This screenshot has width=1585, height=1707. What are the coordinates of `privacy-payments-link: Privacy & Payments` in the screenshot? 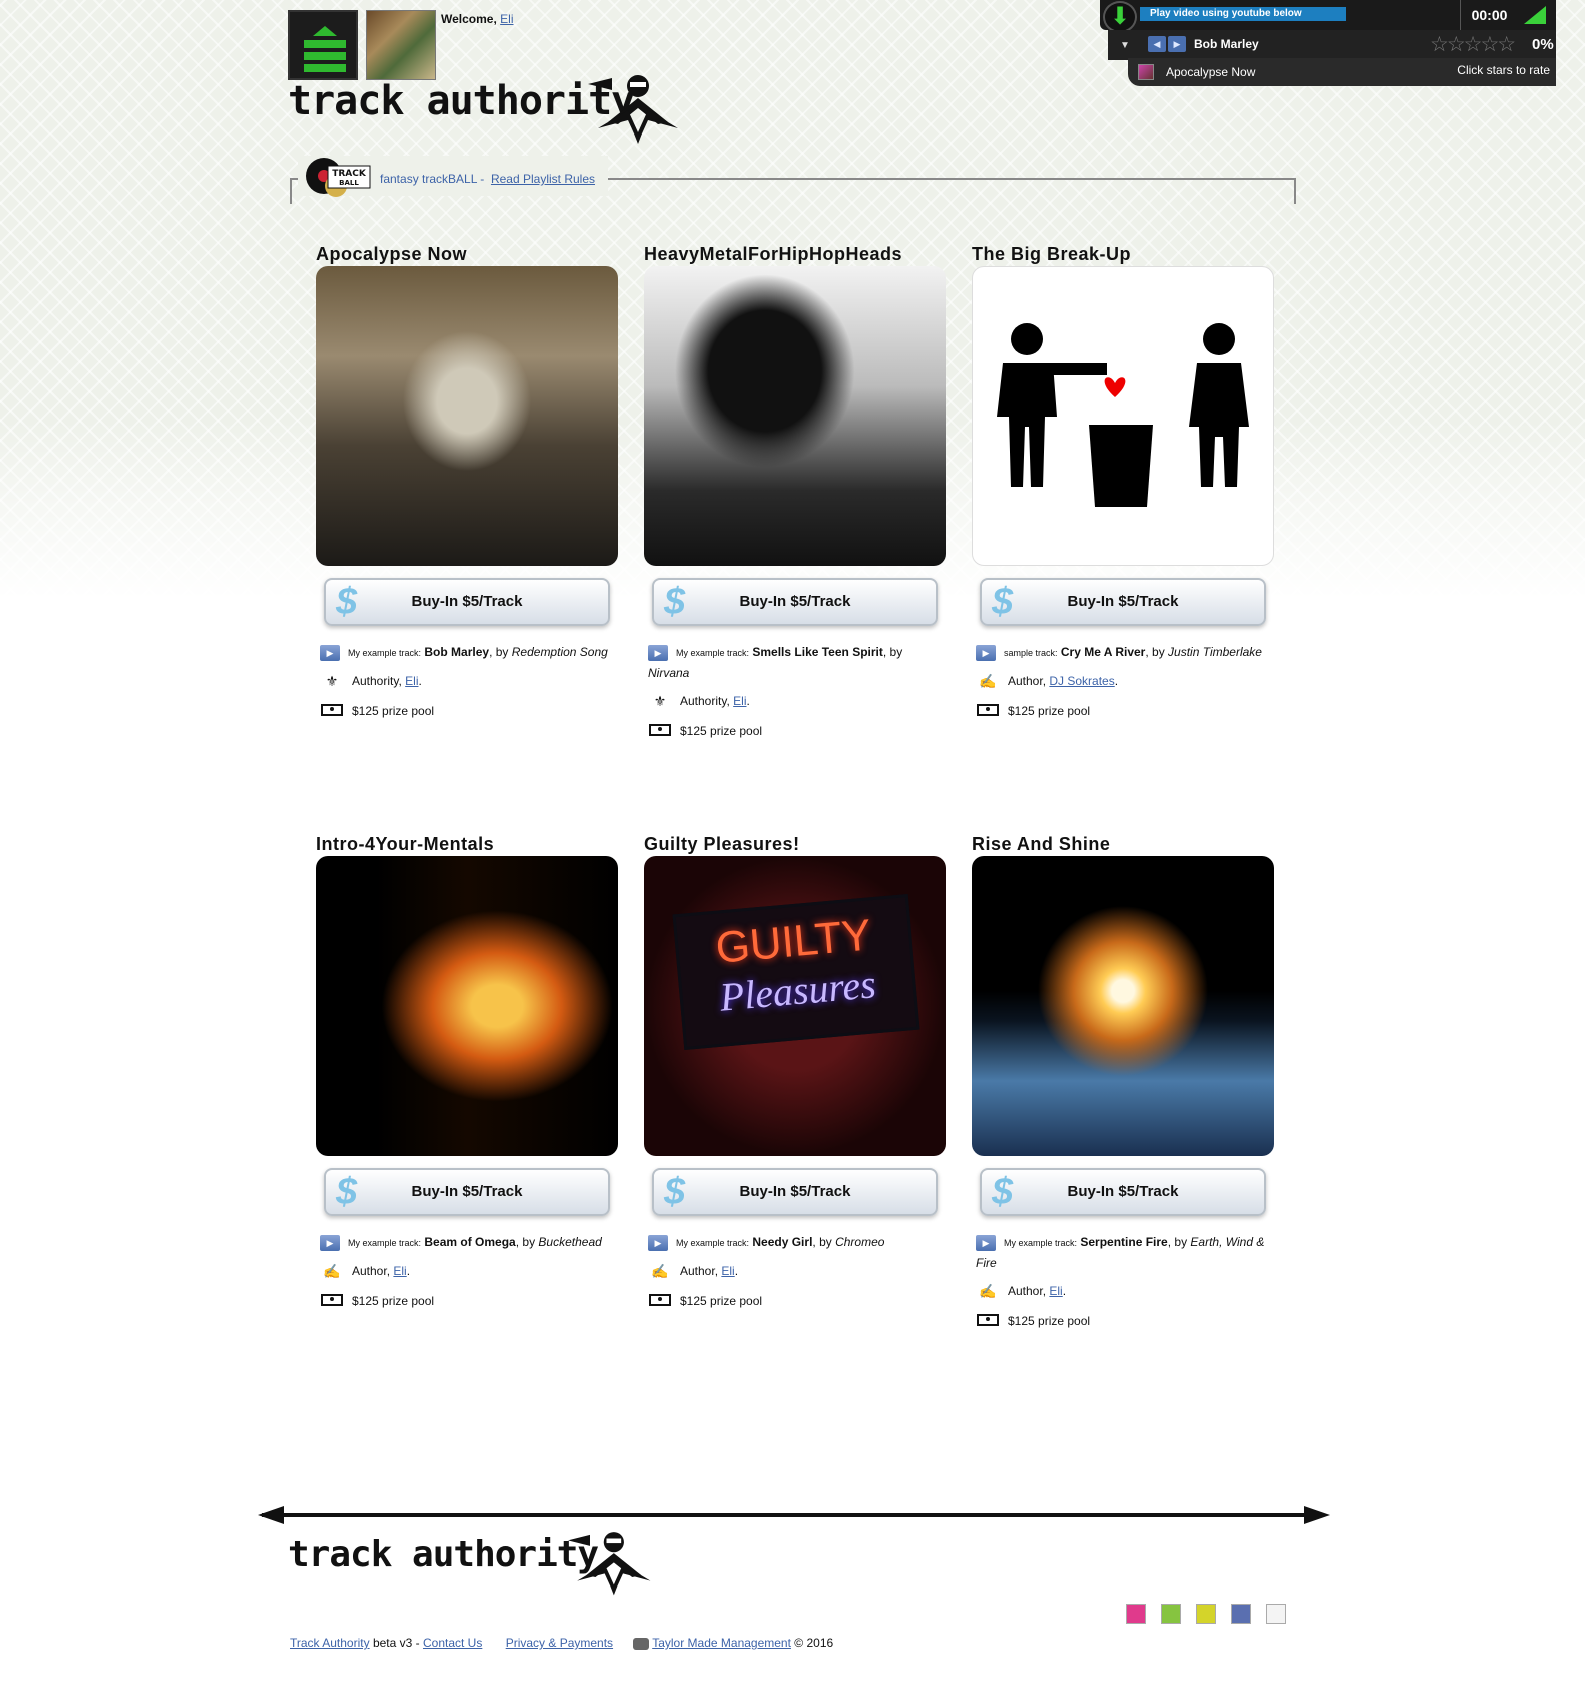 It's located at (559, 1643).